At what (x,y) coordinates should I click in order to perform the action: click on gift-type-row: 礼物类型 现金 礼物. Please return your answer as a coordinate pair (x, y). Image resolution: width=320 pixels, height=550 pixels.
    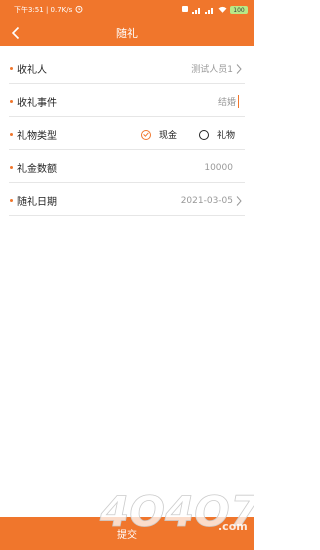
    Looking at the image, I should click on (127, 135).